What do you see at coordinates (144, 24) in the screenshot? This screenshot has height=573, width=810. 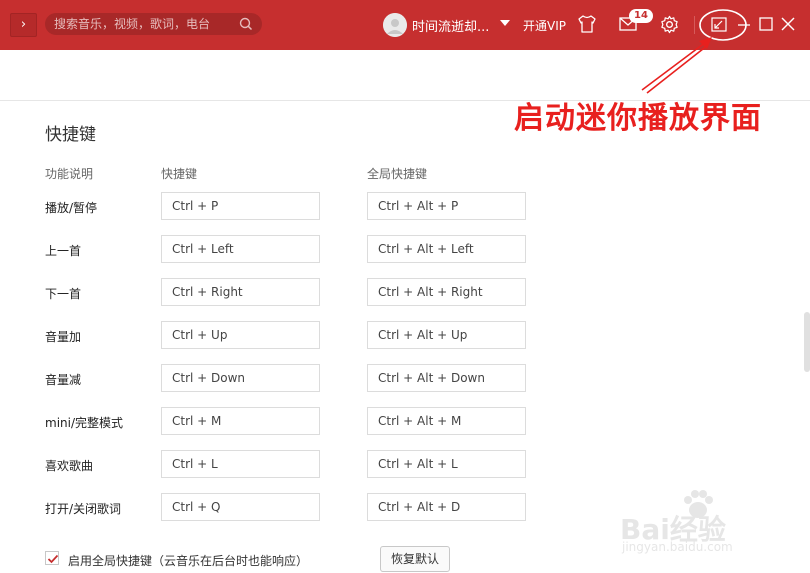 I see `search-input` at bounding box center [144, 24].